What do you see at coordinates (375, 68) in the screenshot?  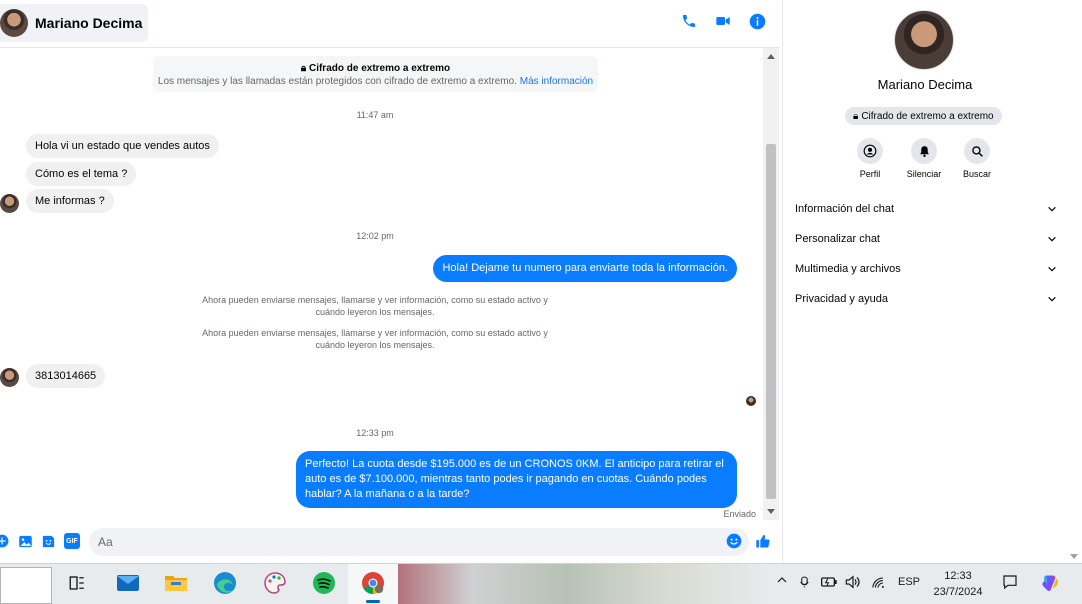 I see `encryption-banner-title: 🔒︎ Cifrado de extremo a extremo` at bounding box center [375, 68].